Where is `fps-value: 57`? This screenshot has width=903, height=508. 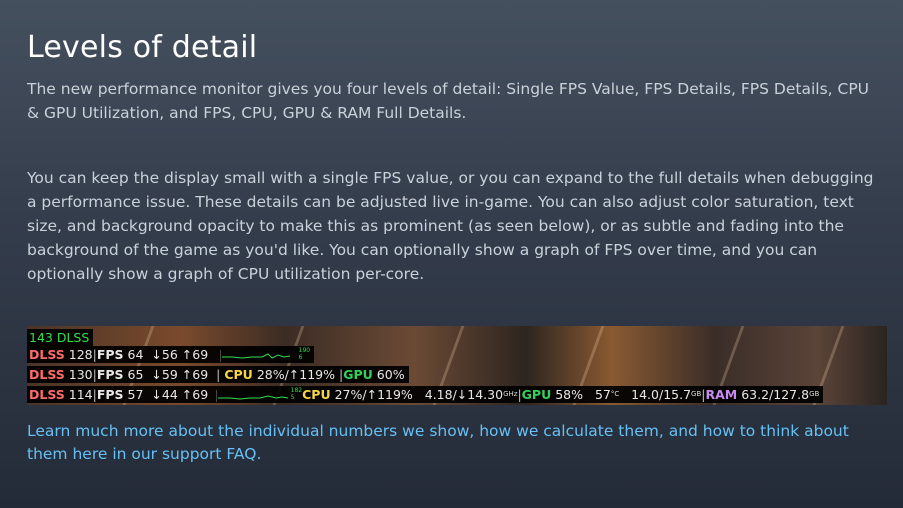
fps-value: 57 is located at coordinates (135, 394).